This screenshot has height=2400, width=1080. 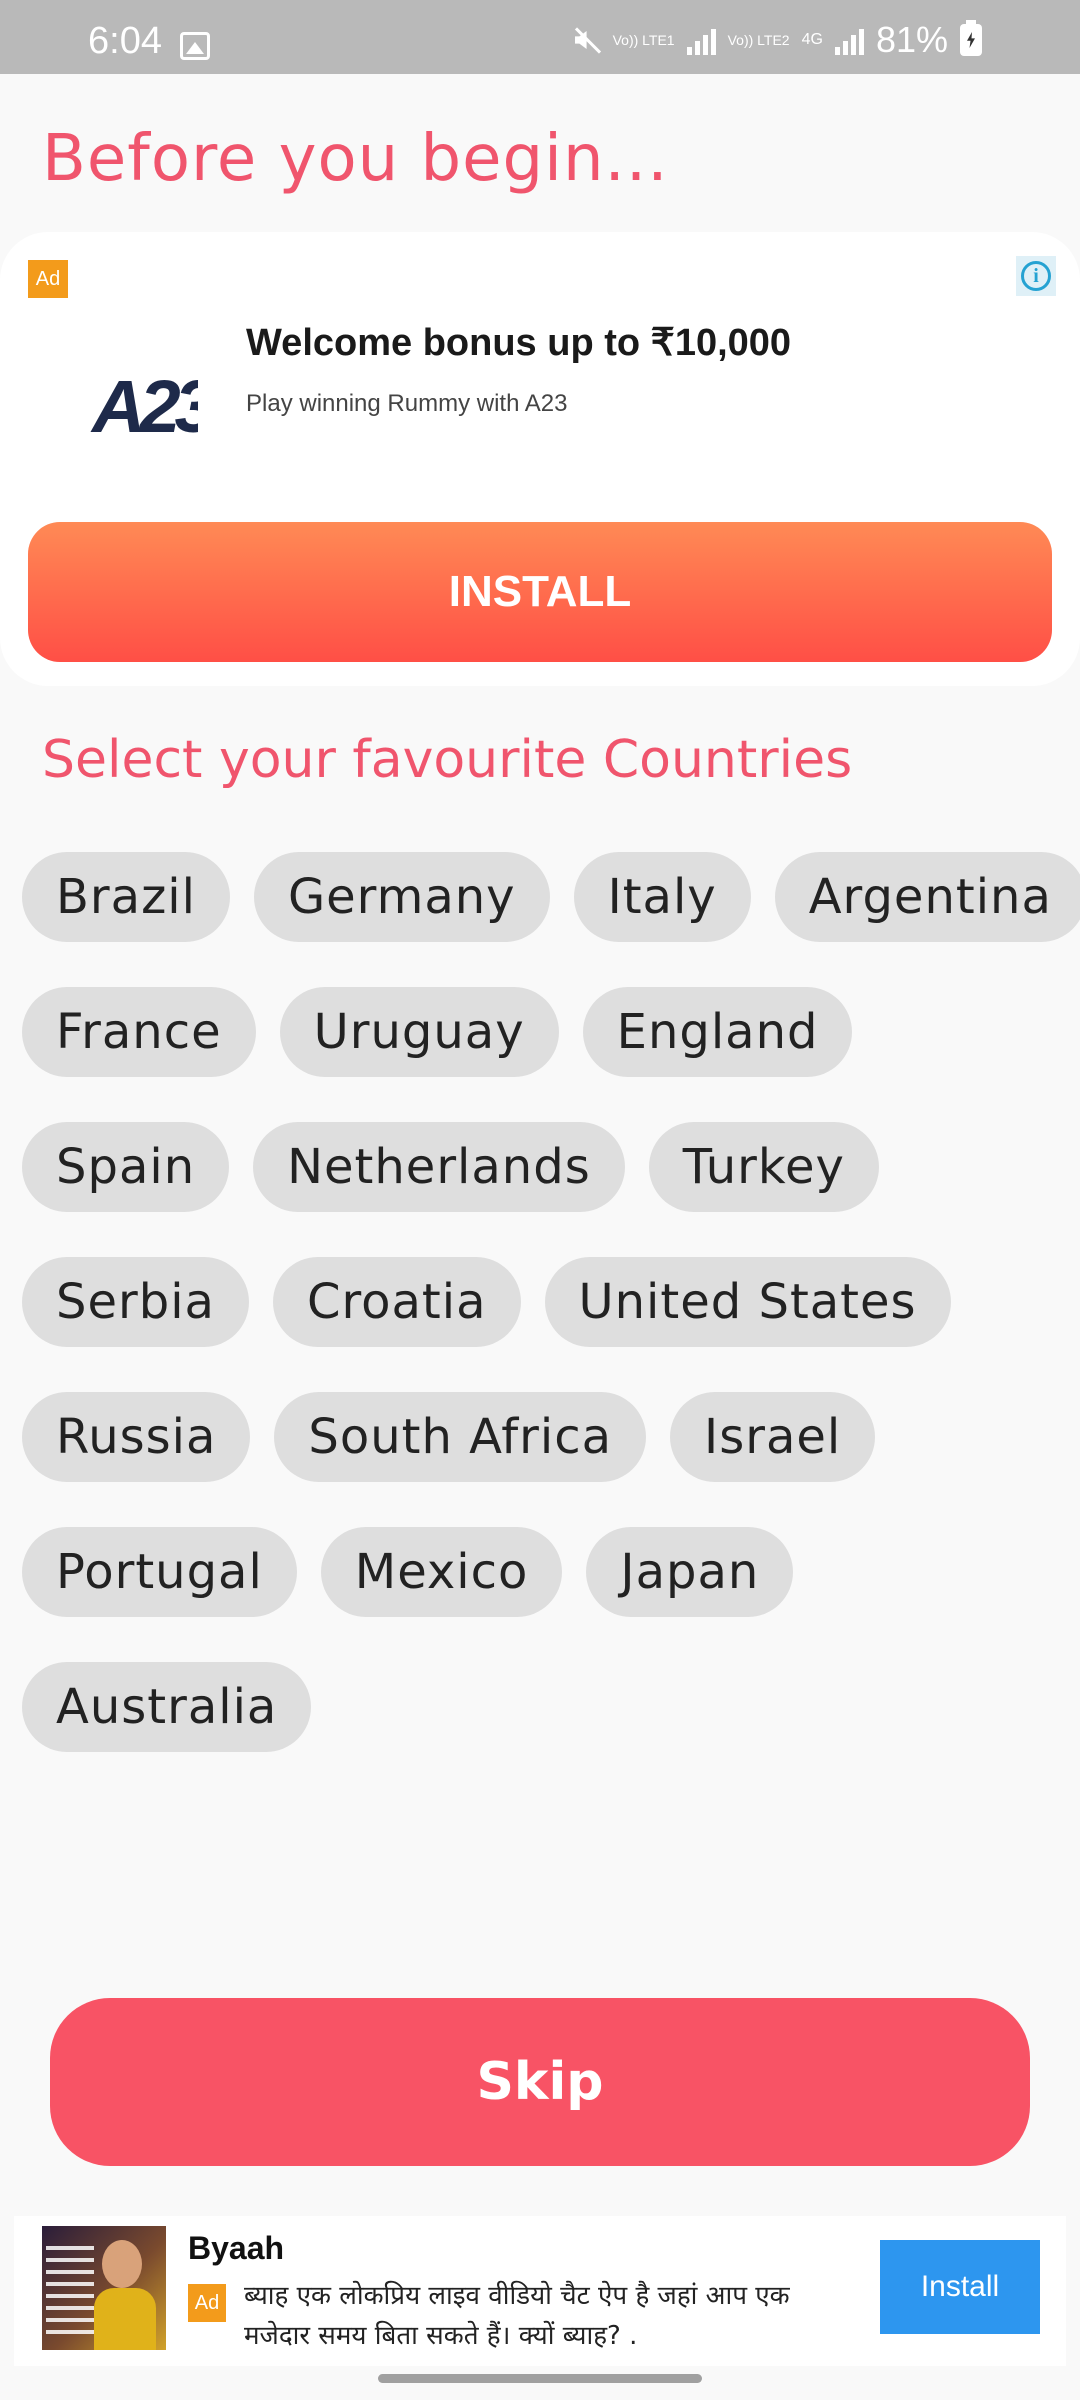 I want to click on chip-row: Serbia Croatia United States, so click(x=486, y=1302).